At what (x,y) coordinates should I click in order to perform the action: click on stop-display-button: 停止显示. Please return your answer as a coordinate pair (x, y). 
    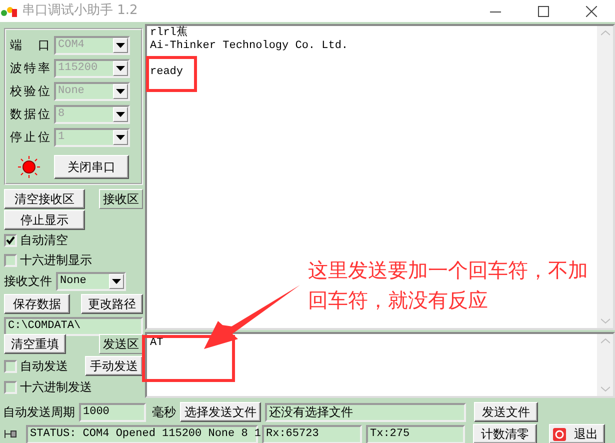
    Looking at the image, I should click on (44, 220).